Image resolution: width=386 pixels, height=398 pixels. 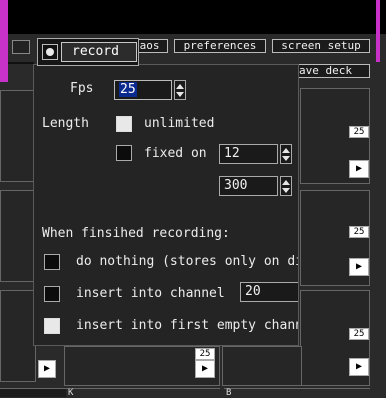 What do you see at coordinates (286, 158) in the screenshot?
I see `fixed-on-down-arrow-icon` at bounding box center [286, 158].